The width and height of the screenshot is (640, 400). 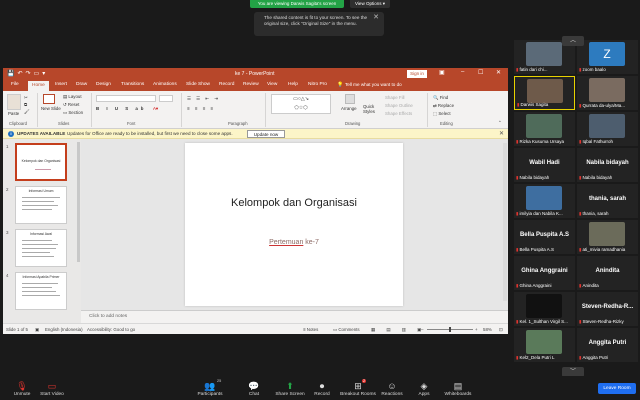 What do you see at coordinates (51, 108) in the screenshot?
I see `new-slide-button: New Slide` at bounding box center [51, 108].